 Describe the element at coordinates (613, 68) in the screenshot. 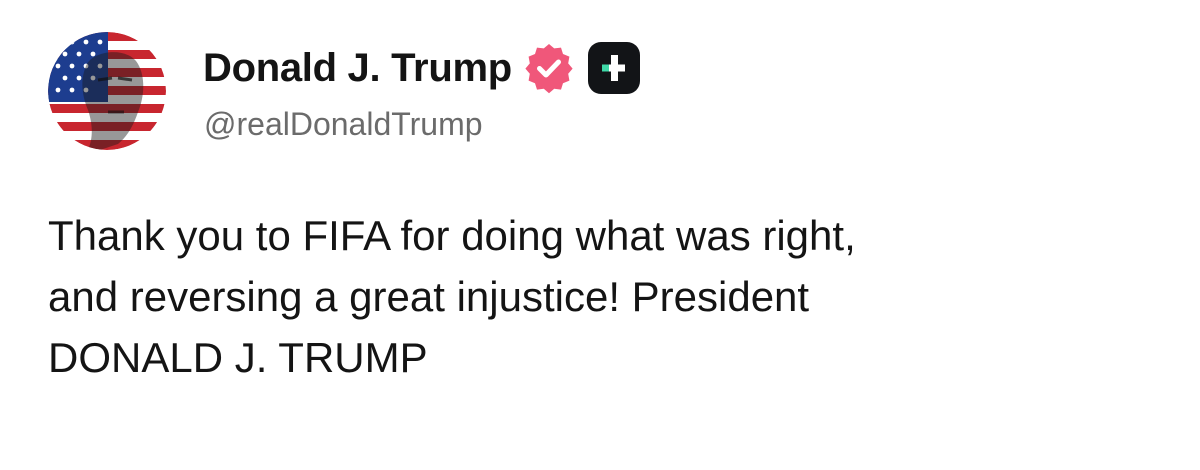

I see `truth-social-app-icon` at that location.